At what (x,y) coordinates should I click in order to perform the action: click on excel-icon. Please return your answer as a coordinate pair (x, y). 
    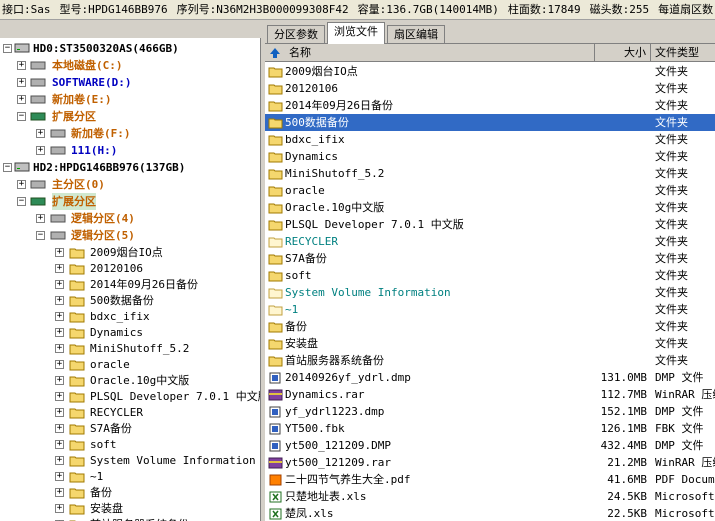
    Looking at the image, I should click on (275, 497).